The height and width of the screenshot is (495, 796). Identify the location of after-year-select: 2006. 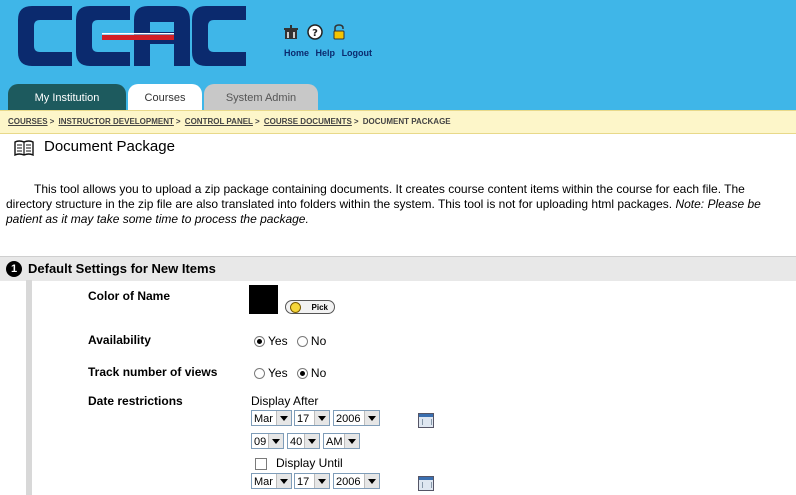
(356, 418).